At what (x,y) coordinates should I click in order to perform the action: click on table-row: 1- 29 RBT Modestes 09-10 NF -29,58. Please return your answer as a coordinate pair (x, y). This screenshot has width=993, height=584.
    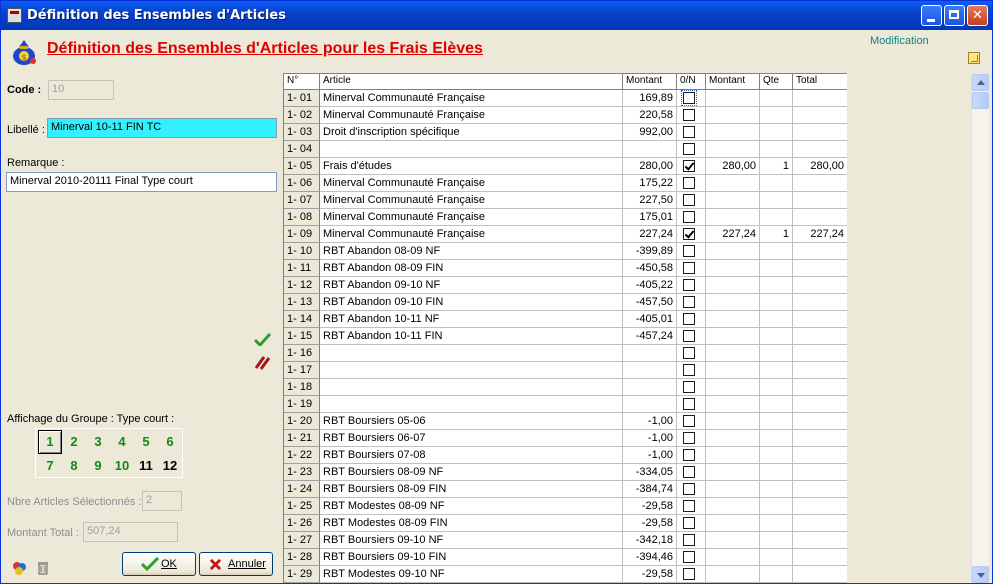
    Looking at the image, I should click on (565, 574).